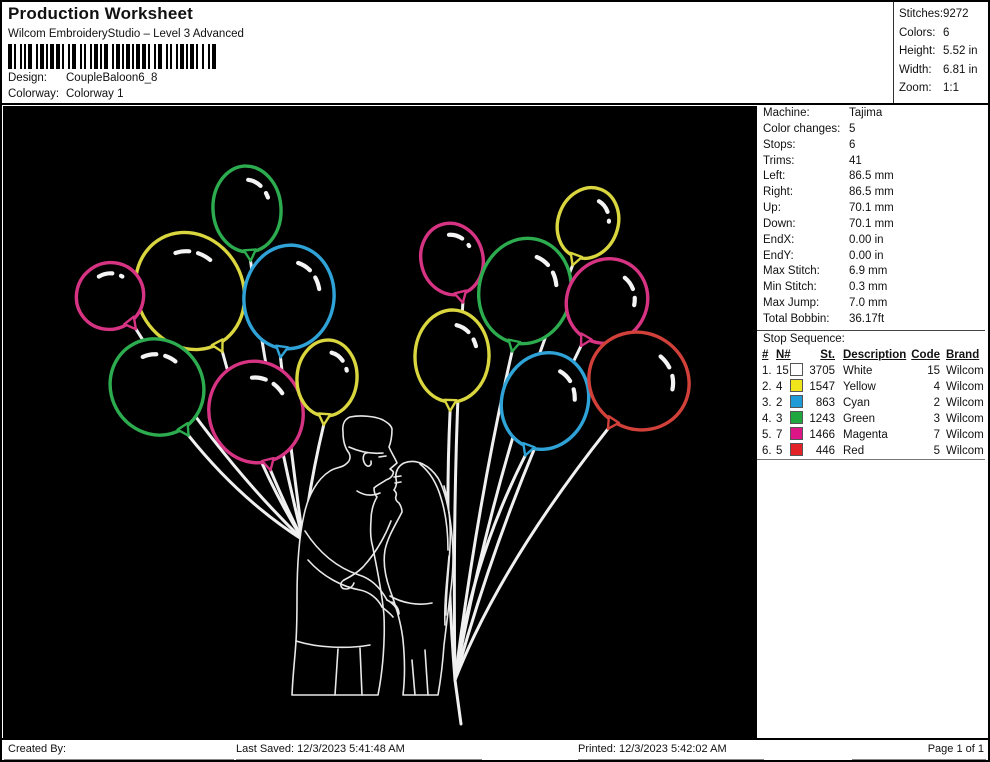  Describe the element at coordinates (936, 403) in the screenshot. I see `stop-row-code: 2` at that location.